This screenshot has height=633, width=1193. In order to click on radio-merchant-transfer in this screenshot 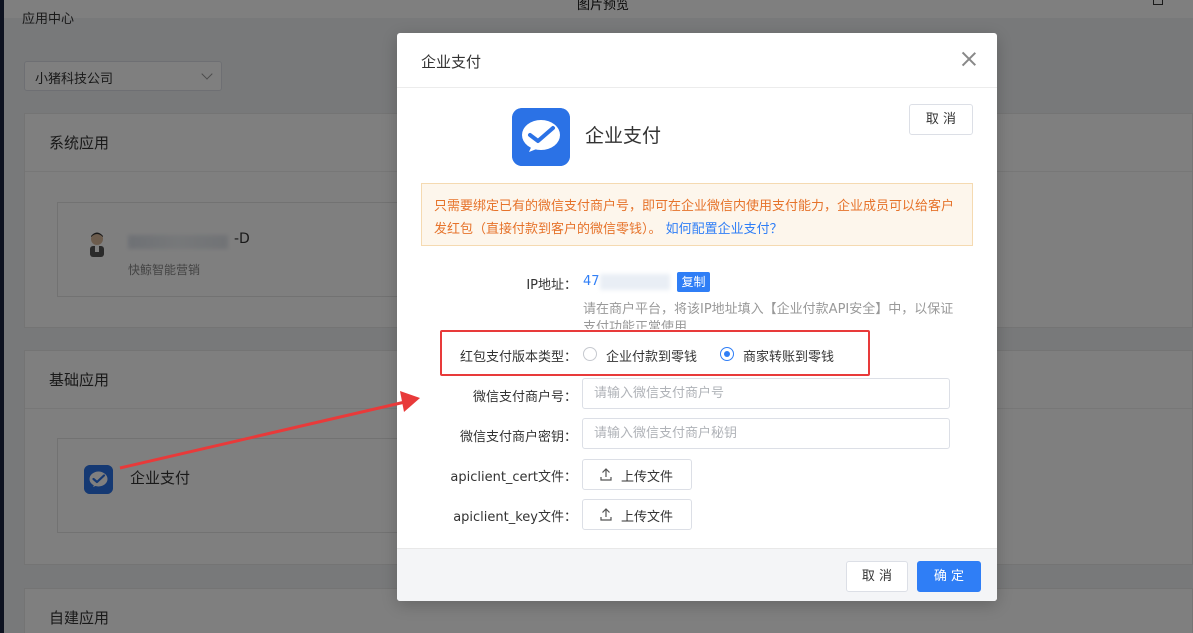, I will do `click(727, 354)`.